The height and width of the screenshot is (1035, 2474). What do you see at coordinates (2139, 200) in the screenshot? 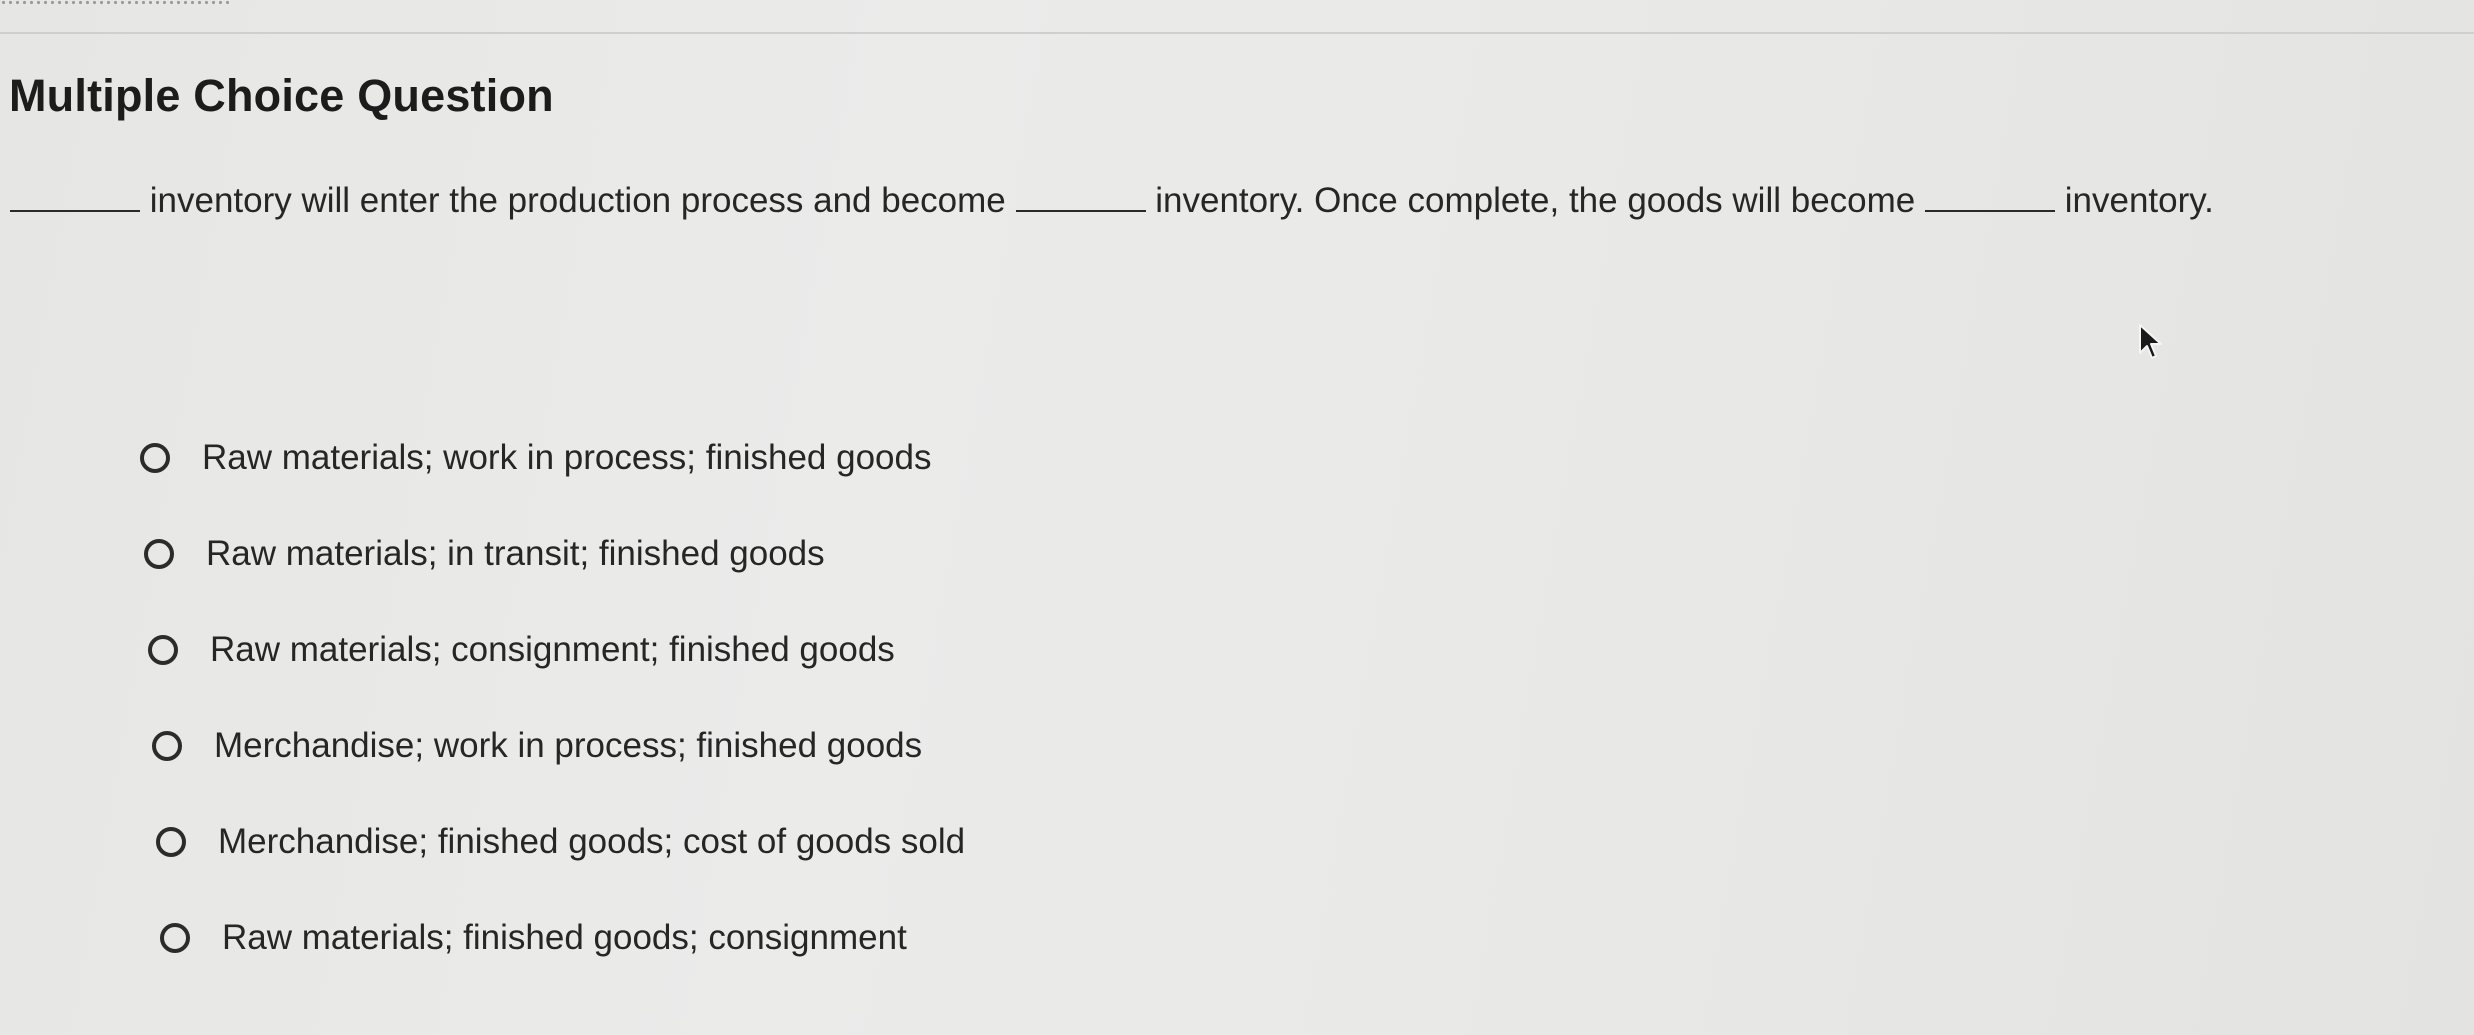
I see `prompt-part-3: inventory.` at bounding box center [2139, 200].